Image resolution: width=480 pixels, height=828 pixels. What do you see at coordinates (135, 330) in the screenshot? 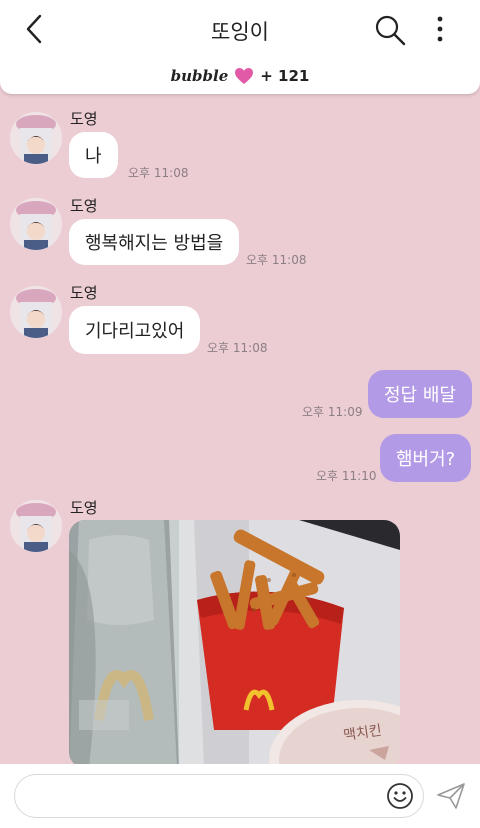
I see `incoming-message: 기다리고있어` at bounding box center [135, 330].